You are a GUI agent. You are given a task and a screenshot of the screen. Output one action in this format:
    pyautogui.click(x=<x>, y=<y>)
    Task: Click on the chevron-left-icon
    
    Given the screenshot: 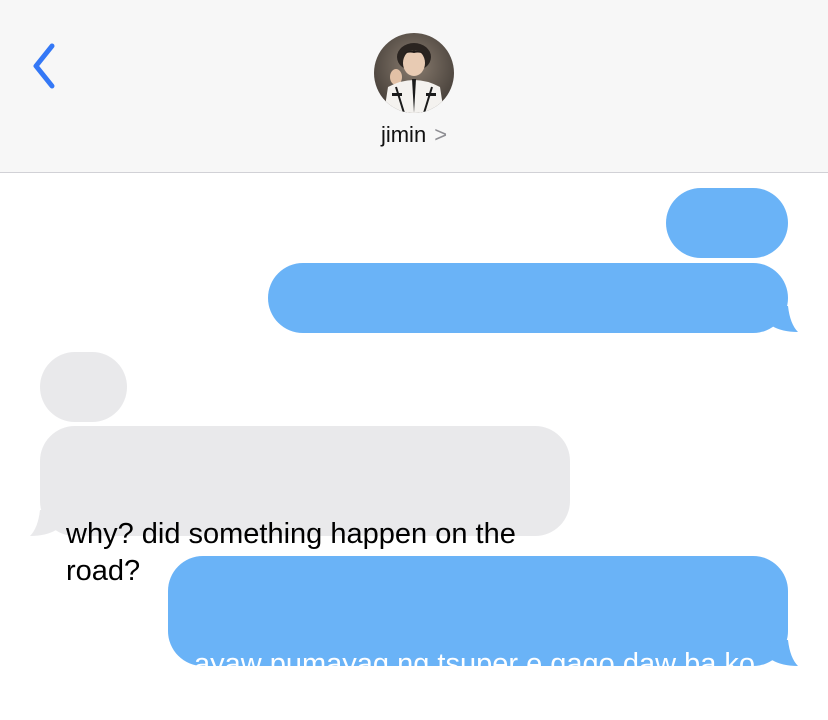 What is the action you would take?
    pyautogui.click(x=44, y=66)
    